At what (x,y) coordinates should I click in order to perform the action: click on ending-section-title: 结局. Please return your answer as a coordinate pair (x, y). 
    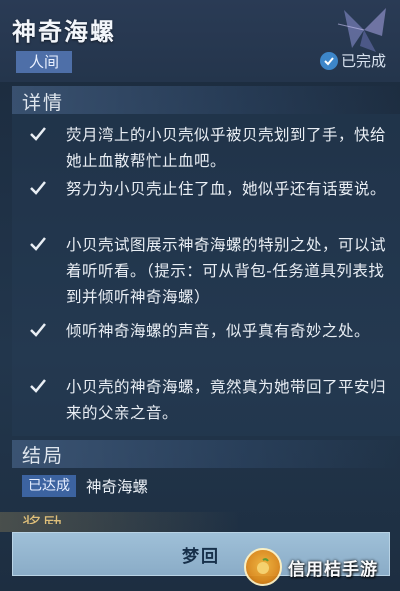
    Looking at the image, I should click on (43, 456).